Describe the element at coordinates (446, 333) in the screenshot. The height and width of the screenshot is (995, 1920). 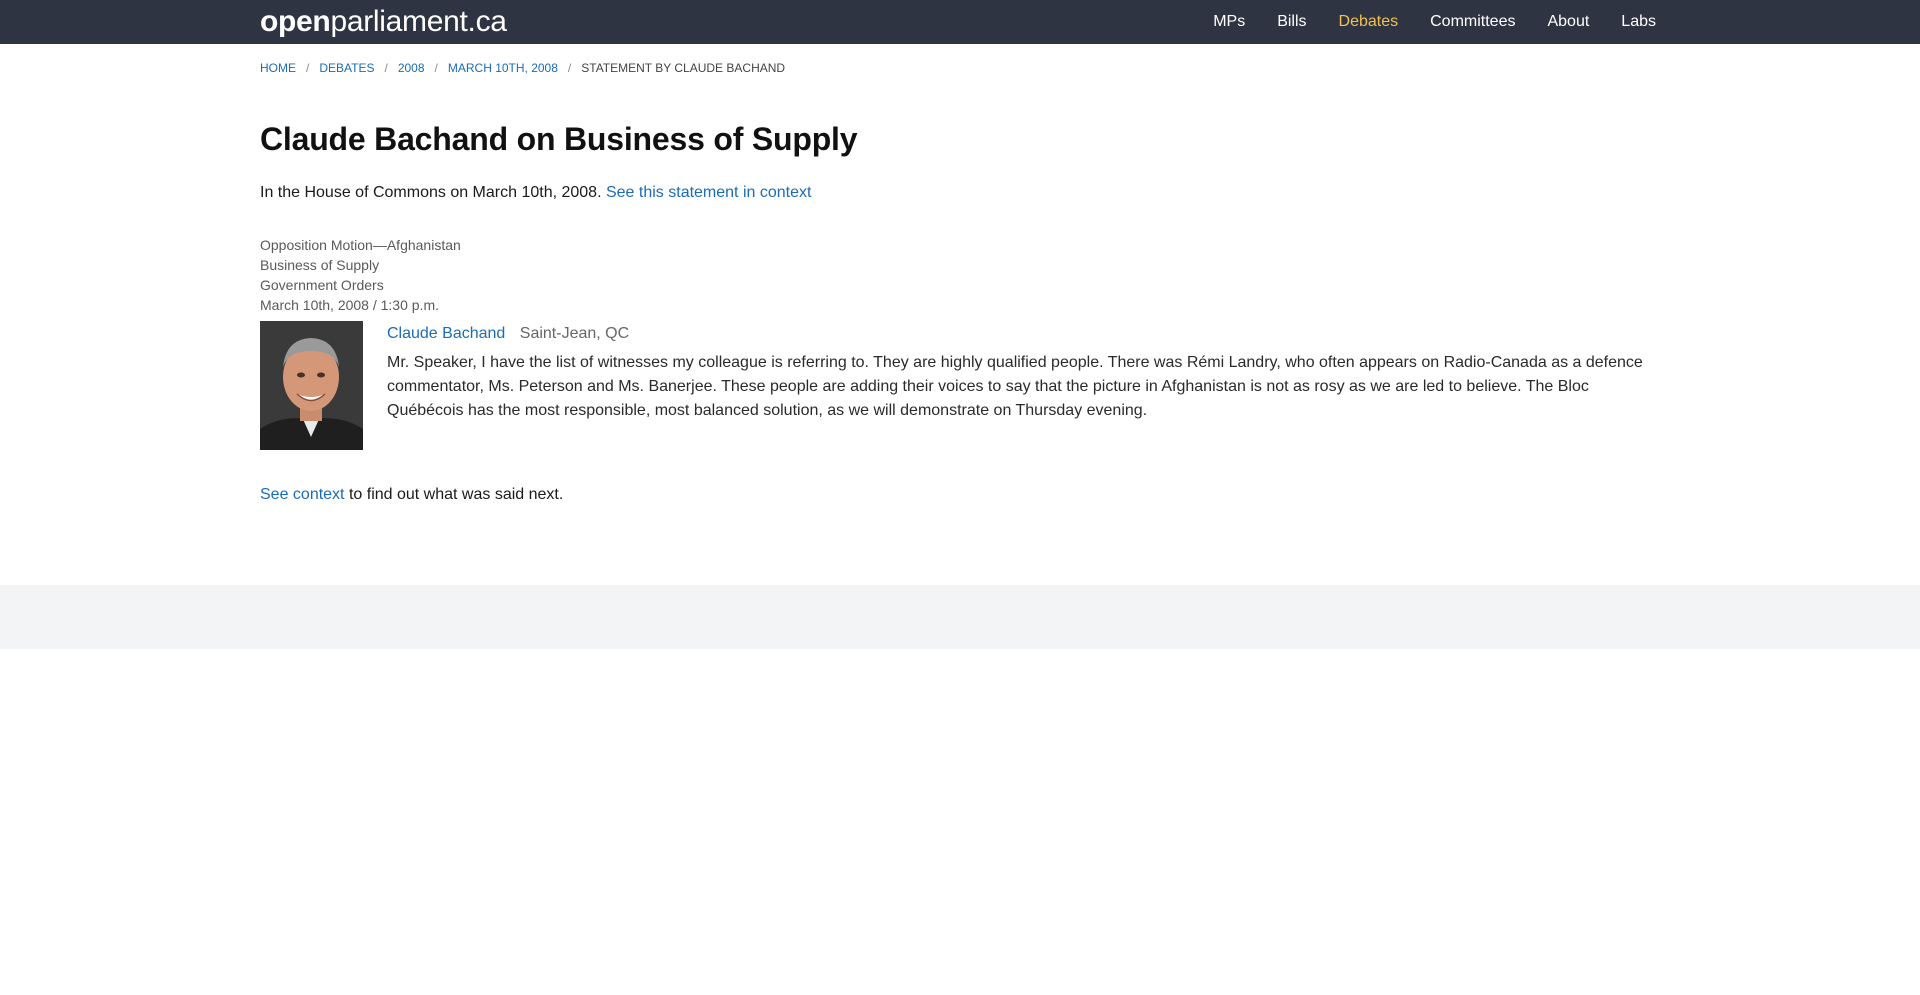
I see `speaker-name-link: Claude Bachand` at that location.